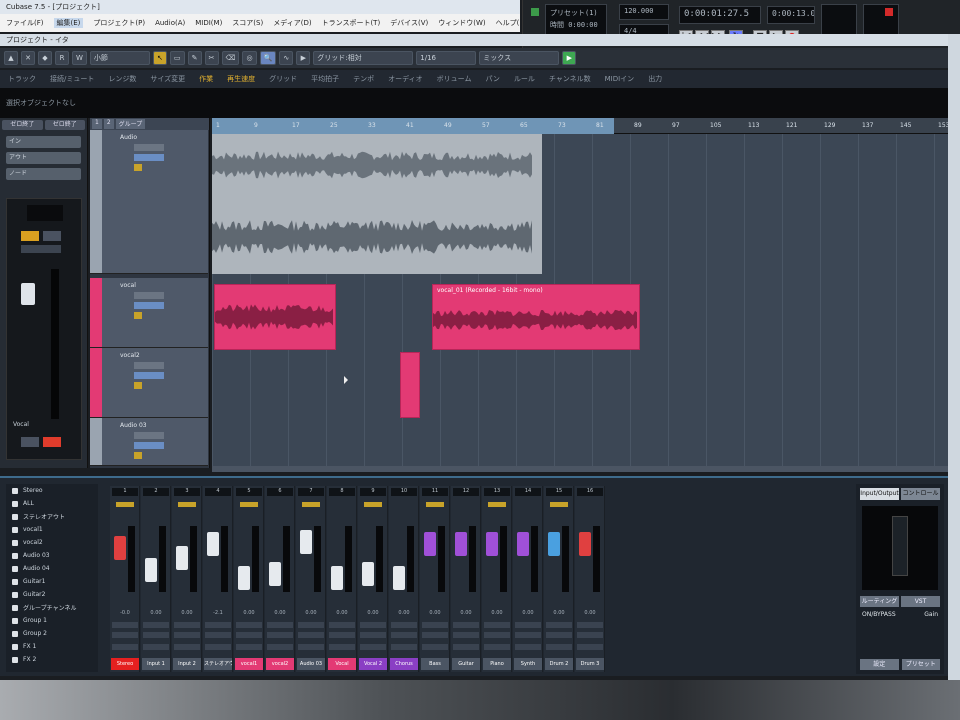 Image resolution: width=960 pixels, height=720 pixels. What do you see at coordinates (528, 579) in the screenshot?
I see `mixer-channel-strip: 14 0.00 Synth` at bounding box center [528, 579].